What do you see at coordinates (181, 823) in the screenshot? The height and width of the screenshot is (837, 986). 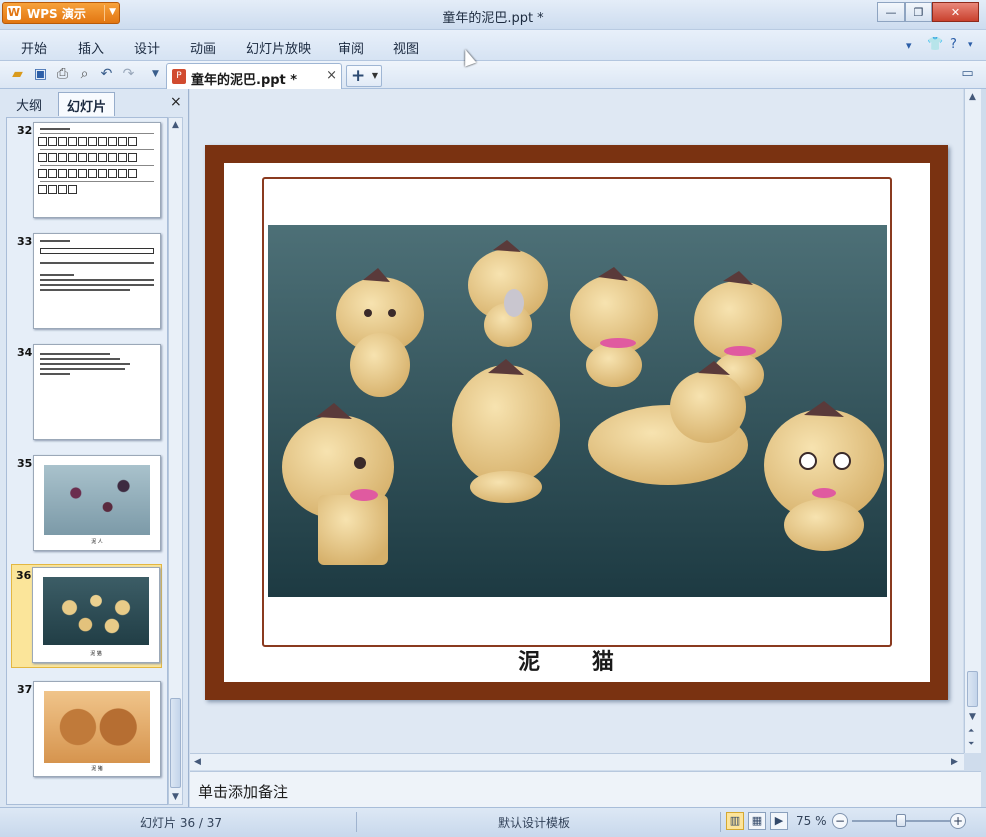 I see `slide-counter: 幻灯片 36 / 37` at bounding box center [181, 823].